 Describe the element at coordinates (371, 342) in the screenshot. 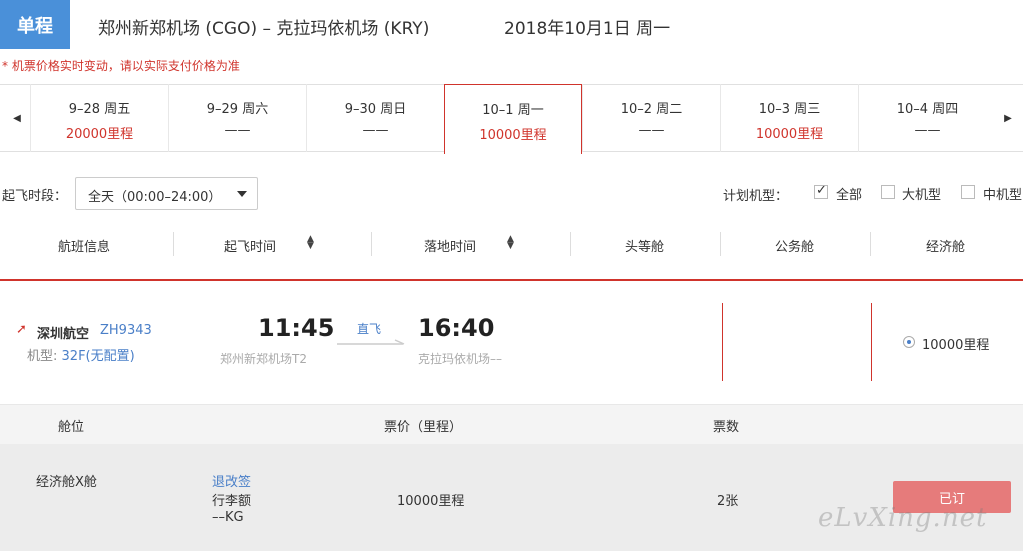

I see `route-arrow-icon` at that location.